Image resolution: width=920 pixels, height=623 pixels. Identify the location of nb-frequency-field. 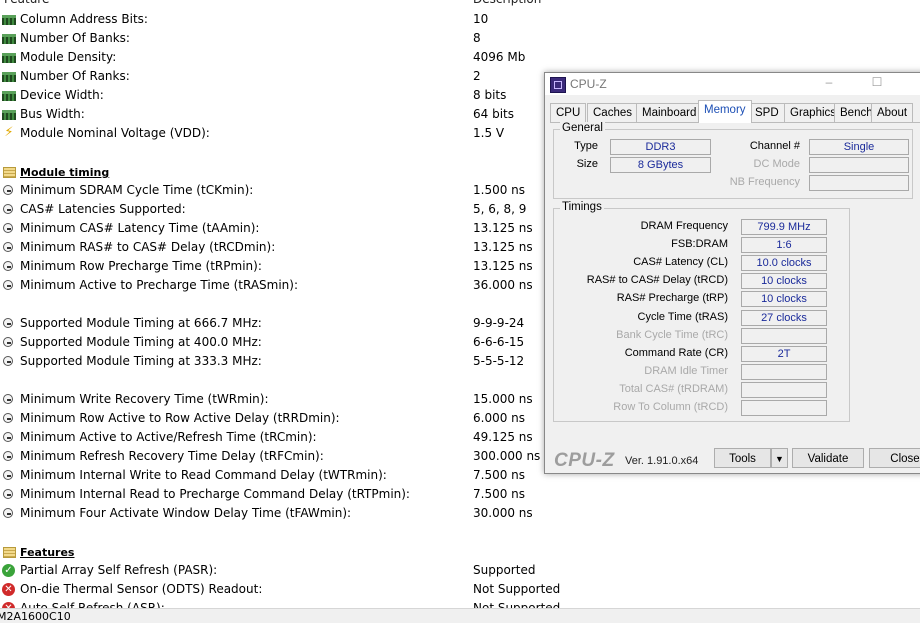
(859, 183).